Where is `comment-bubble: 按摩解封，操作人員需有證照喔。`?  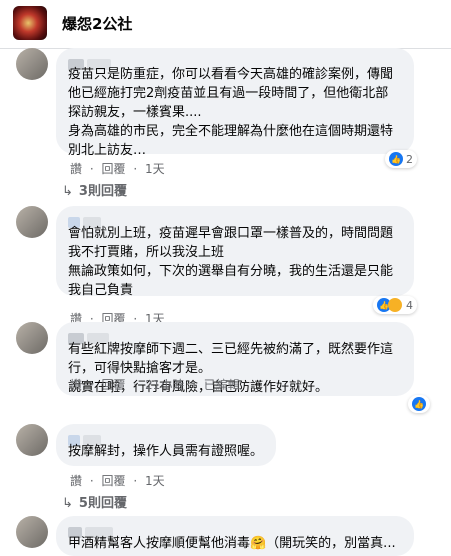 comment-bubble: 按摩解封，操作人員需有證照喔。 is located at coordinates (166, 445).